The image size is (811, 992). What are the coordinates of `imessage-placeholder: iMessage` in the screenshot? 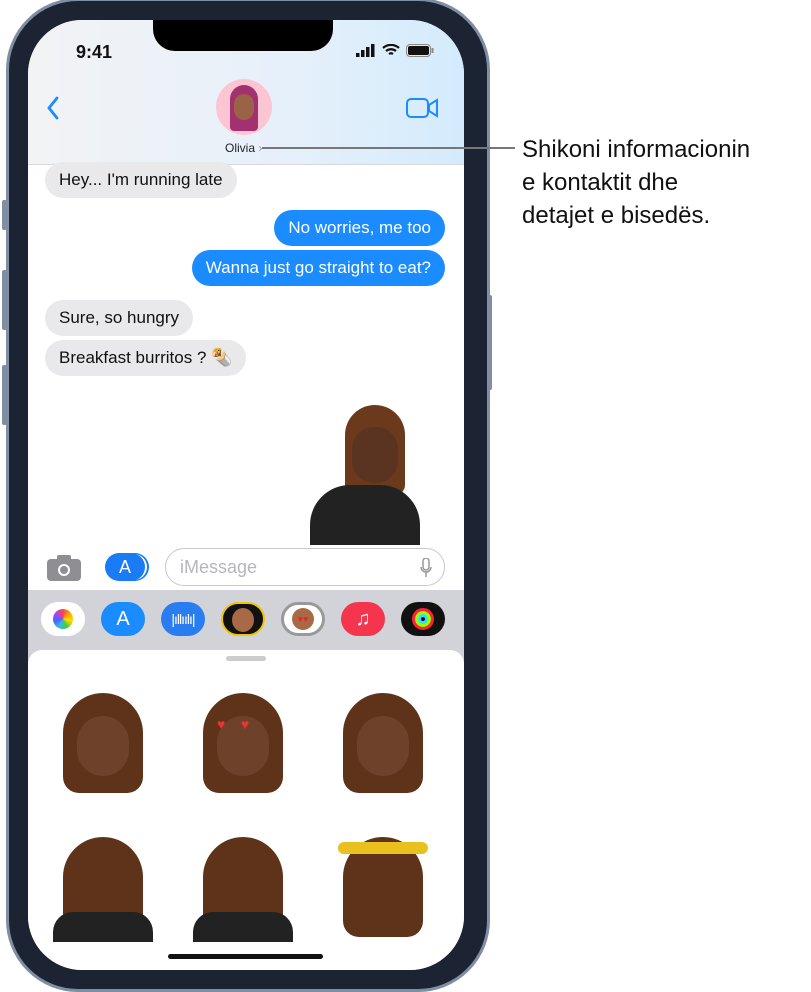 It's located at (219, 567).